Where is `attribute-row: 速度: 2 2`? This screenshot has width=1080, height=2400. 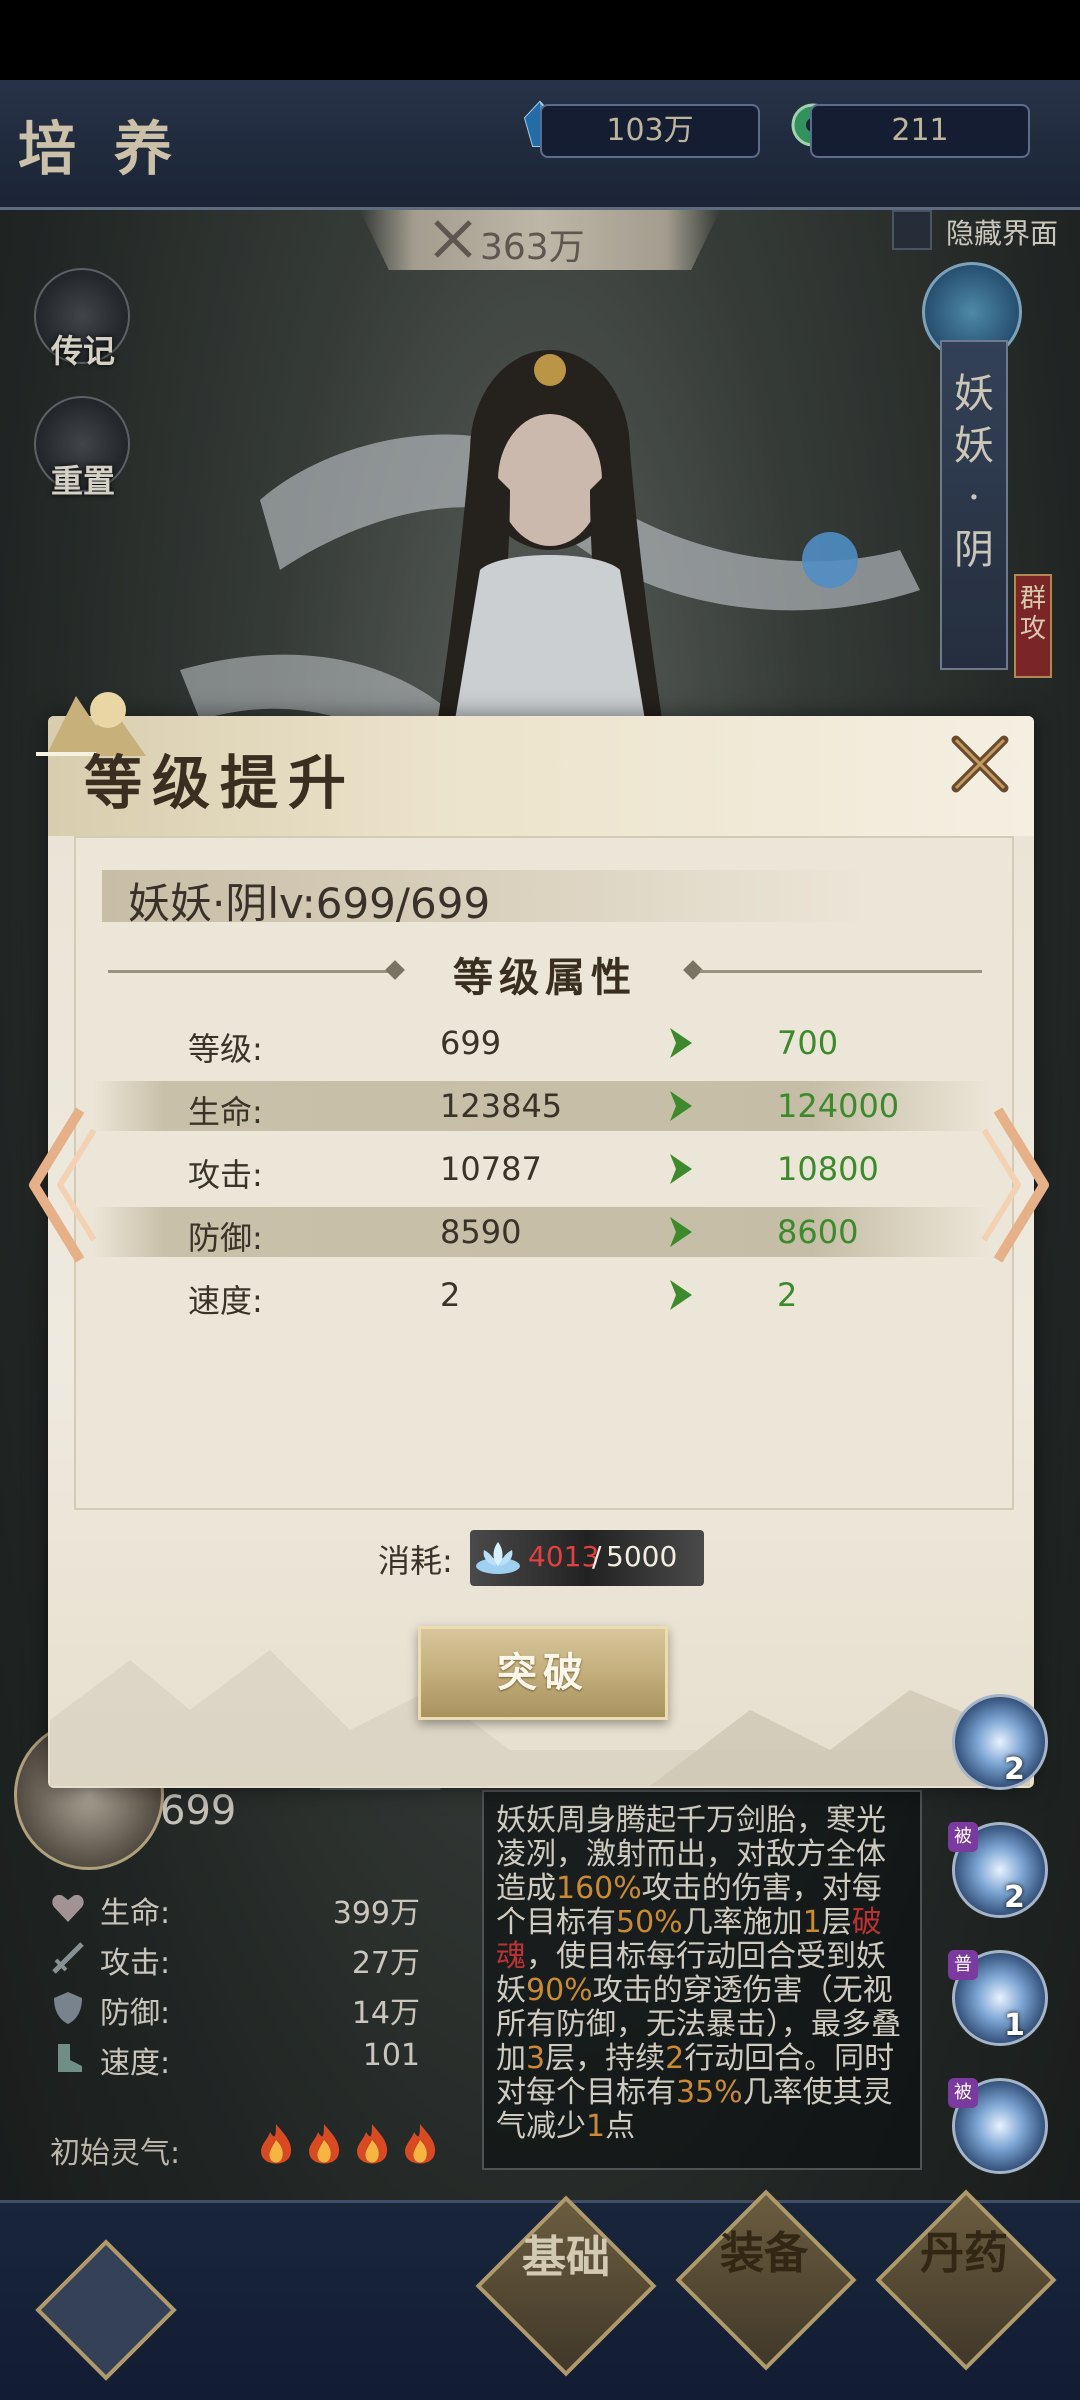
attribute-row: 速度: 2 2 is located at coordinates (542, 1295).